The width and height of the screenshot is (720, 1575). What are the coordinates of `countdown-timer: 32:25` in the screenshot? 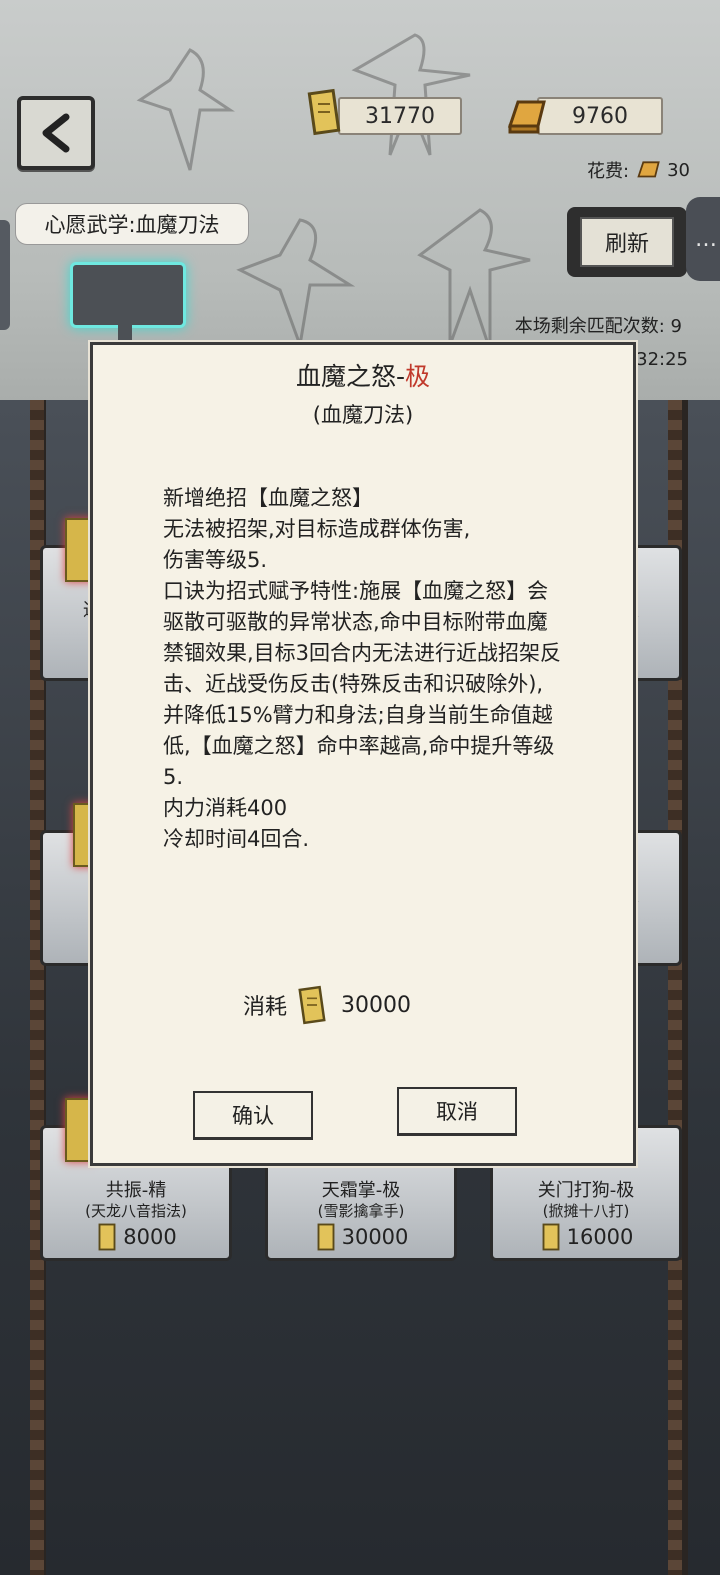 It's located at (662, 359).